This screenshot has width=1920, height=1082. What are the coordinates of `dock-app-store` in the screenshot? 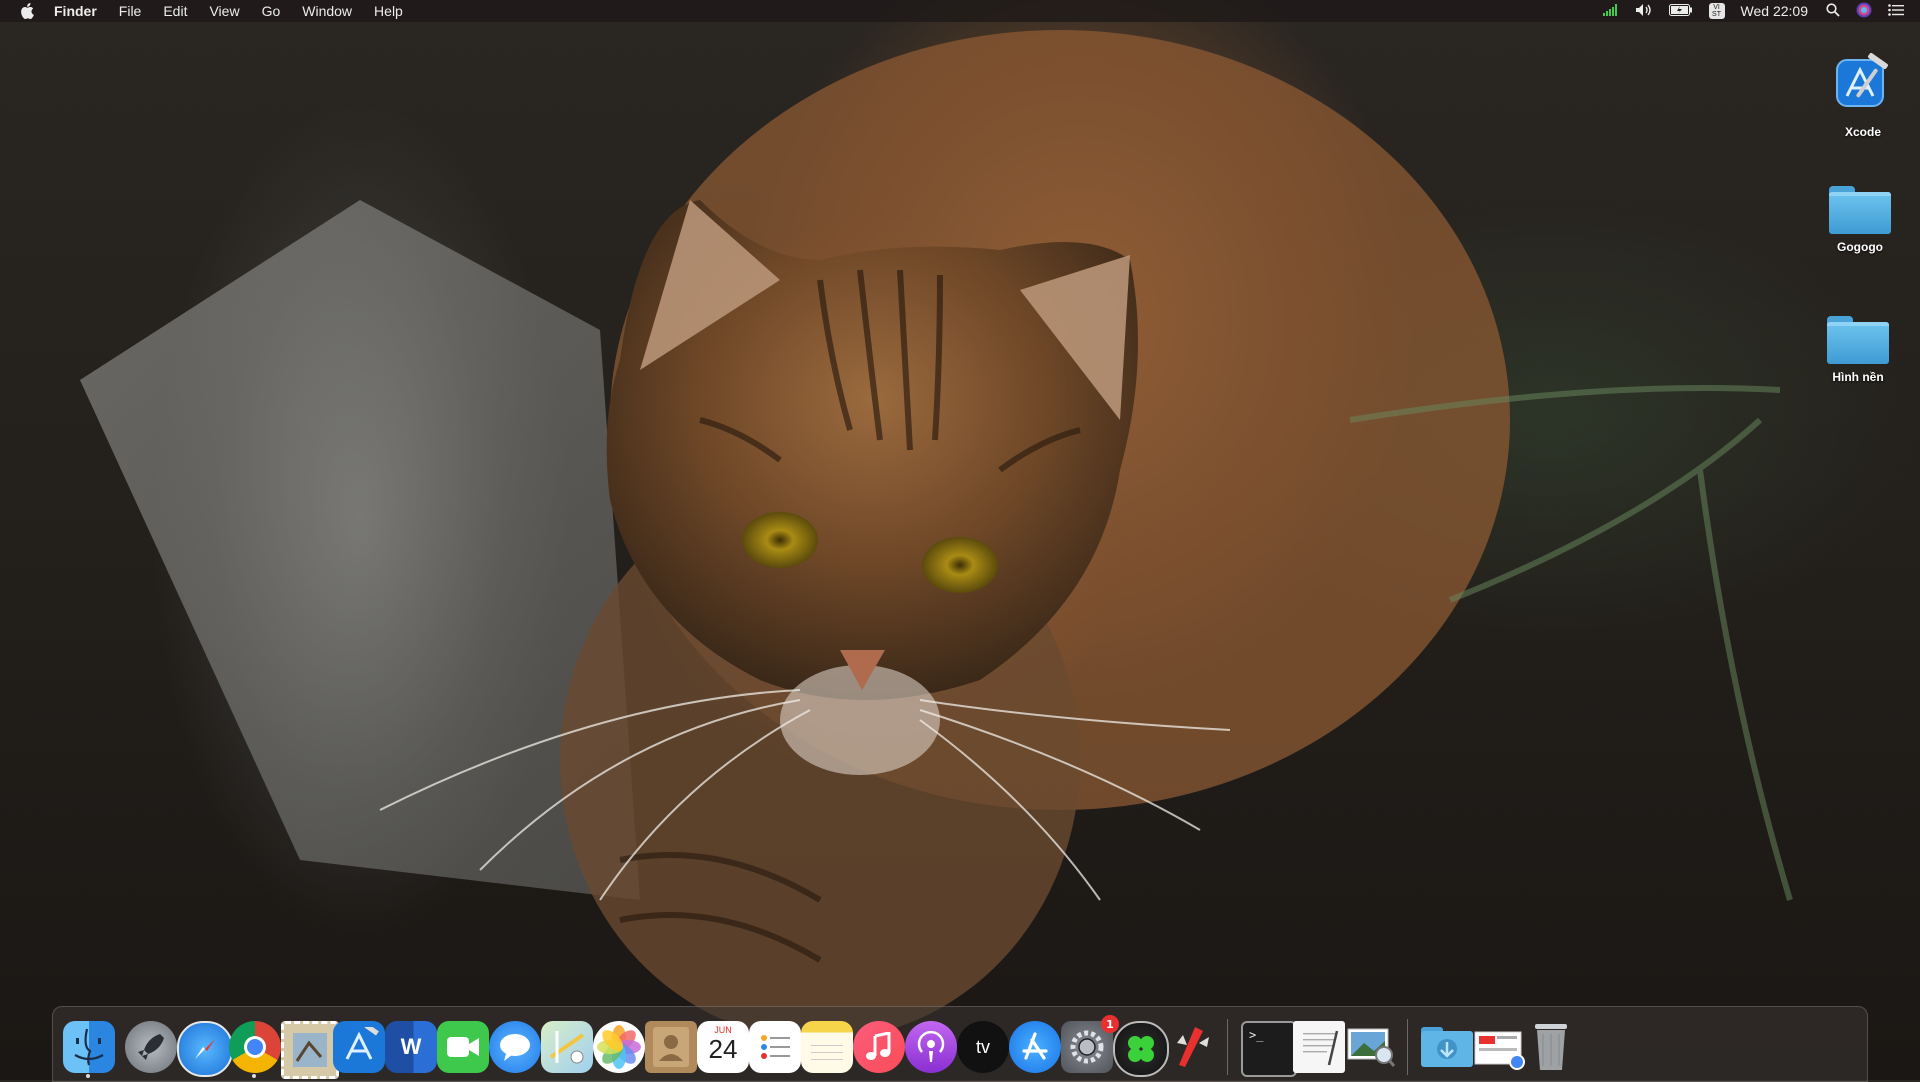 It's located at (1035, 1047).